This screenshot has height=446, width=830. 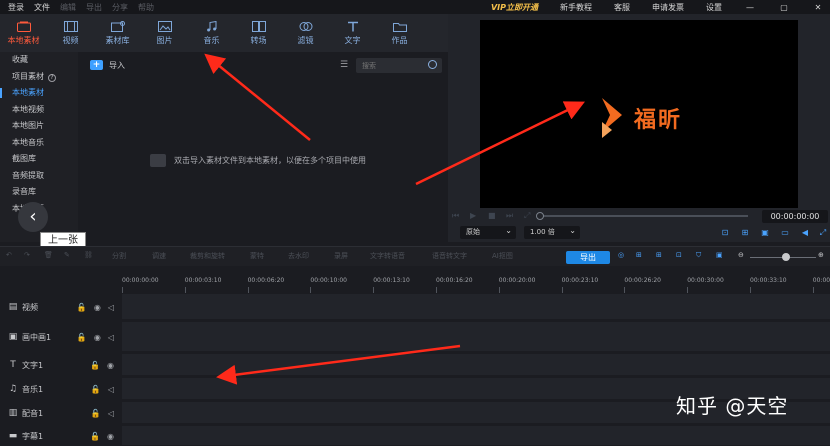 What do you see at coordinates (146, 7) in the screenshot?
I see `menu-help: 帮助` at bounding box center [146, 7].